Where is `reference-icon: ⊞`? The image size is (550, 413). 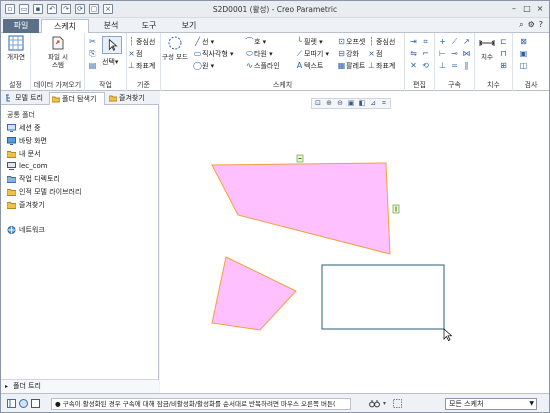 reference-icon: ⊞ is located at coordinates (503, 65).